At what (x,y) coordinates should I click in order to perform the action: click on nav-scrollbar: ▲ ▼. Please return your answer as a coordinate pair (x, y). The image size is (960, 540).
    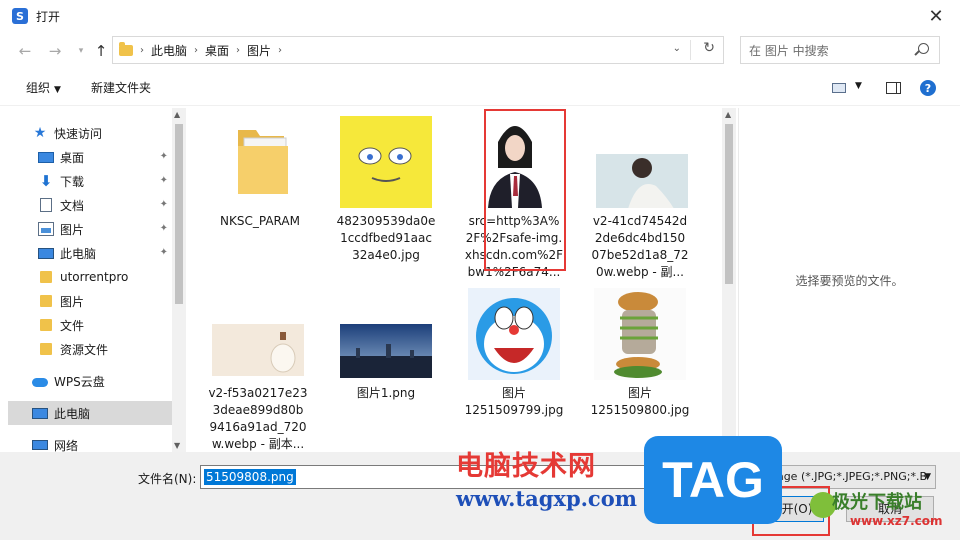
    Looking at the image, I should click on (179, 280).